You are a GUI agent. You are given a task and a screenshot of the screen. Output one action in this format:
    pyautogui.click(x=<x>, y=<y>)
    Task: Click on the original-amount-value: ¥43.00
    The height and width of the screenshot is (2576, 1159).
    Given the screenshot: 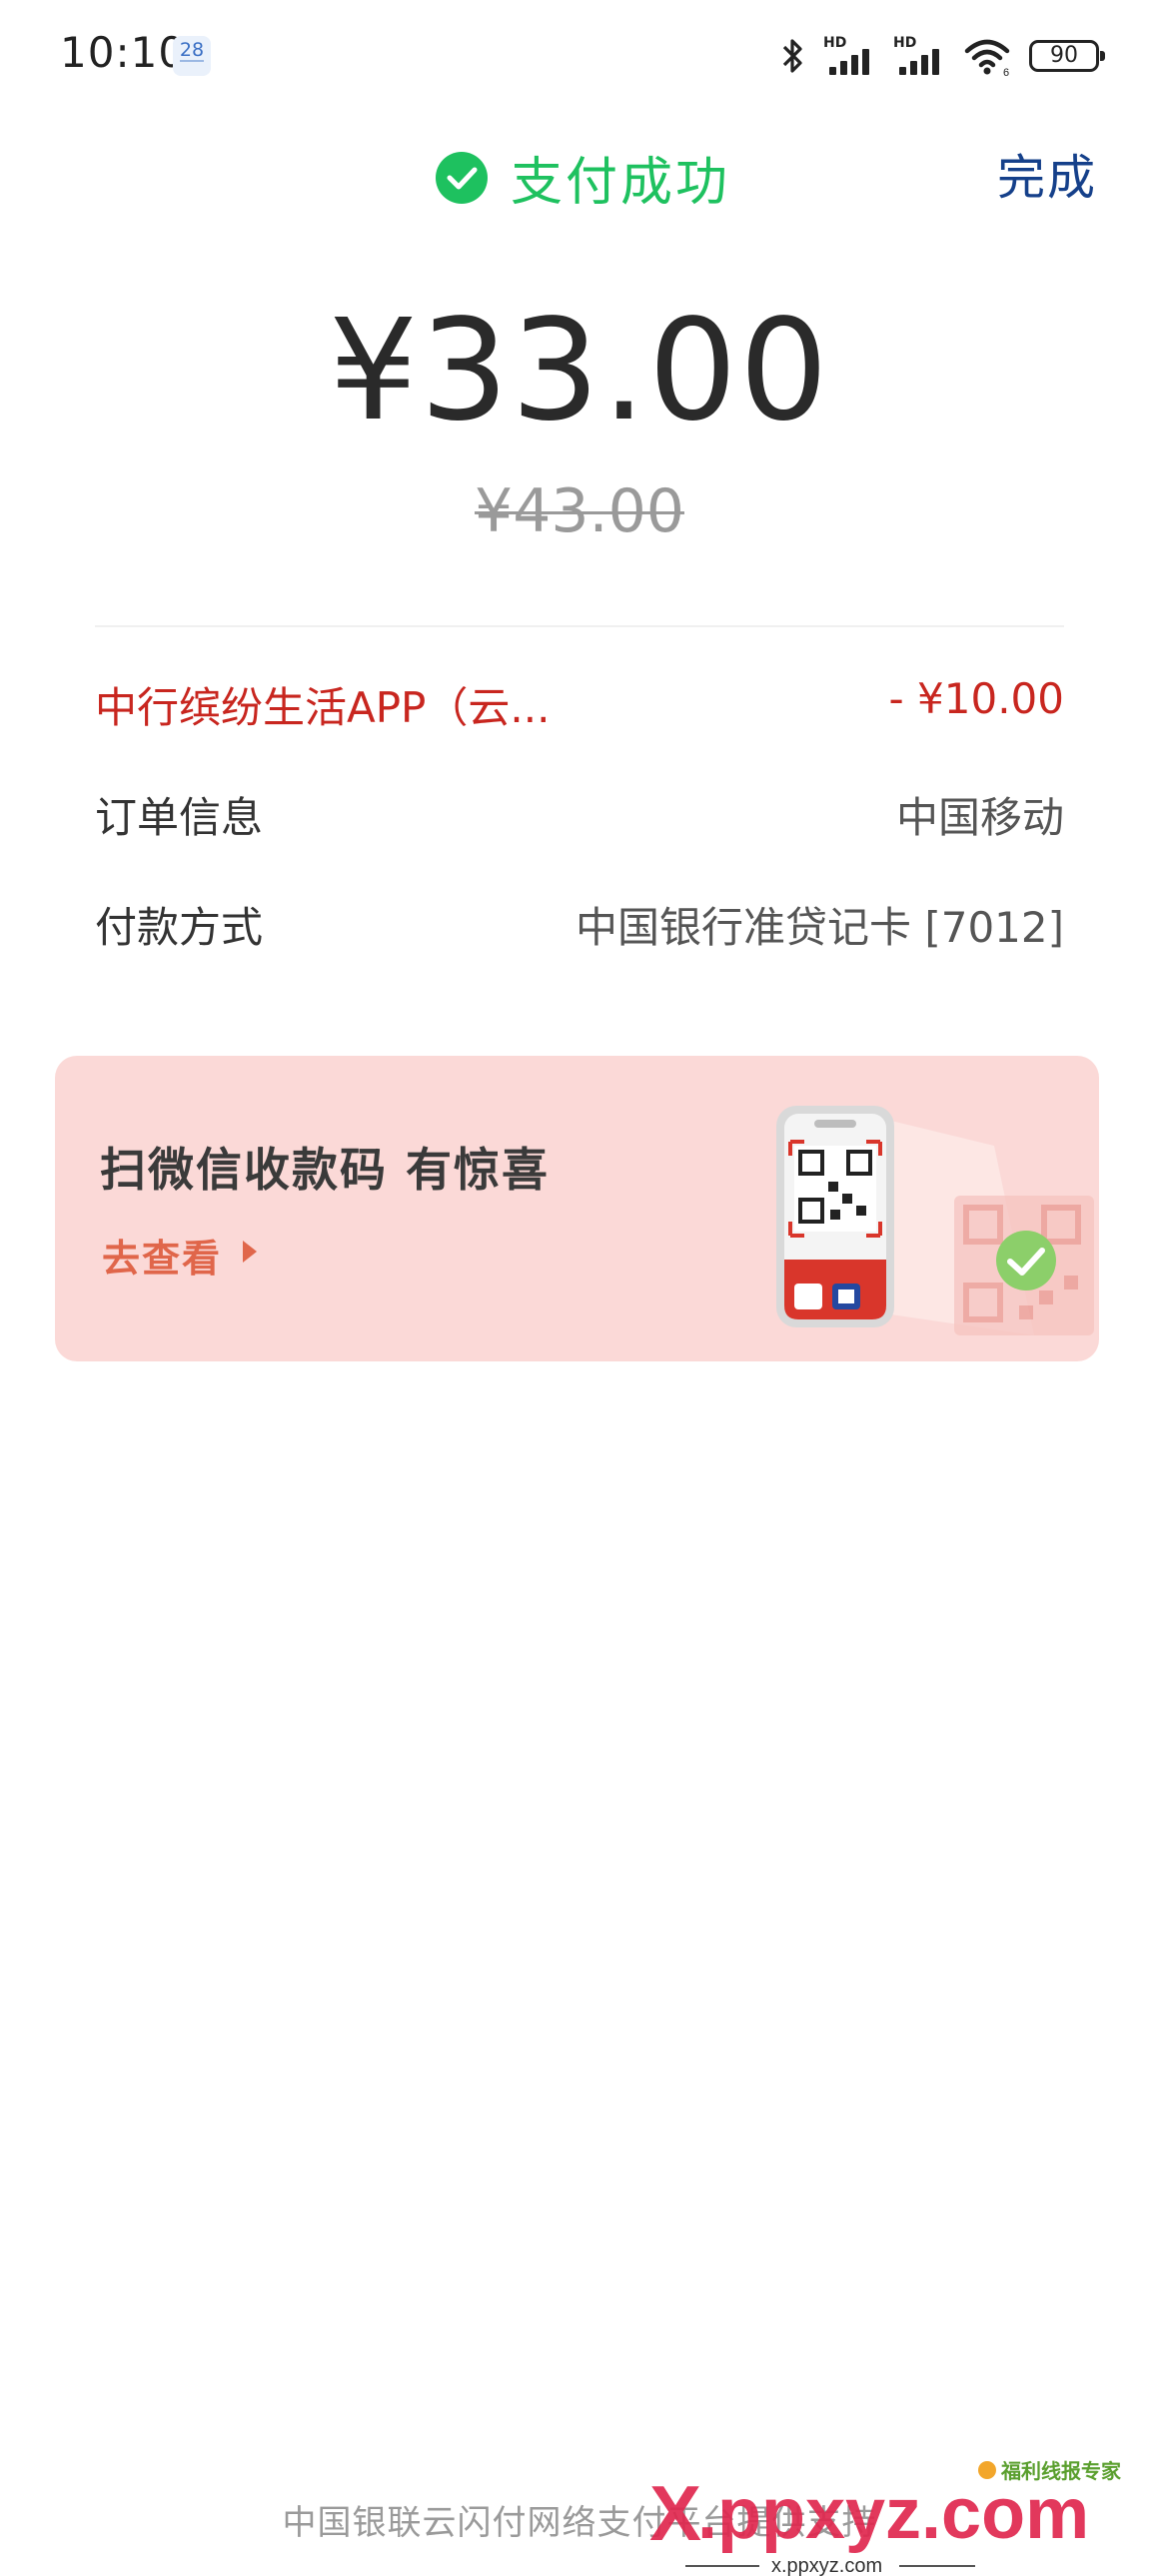 What is the action you would take?
    pyautogui.click(x=579, y=511)
    